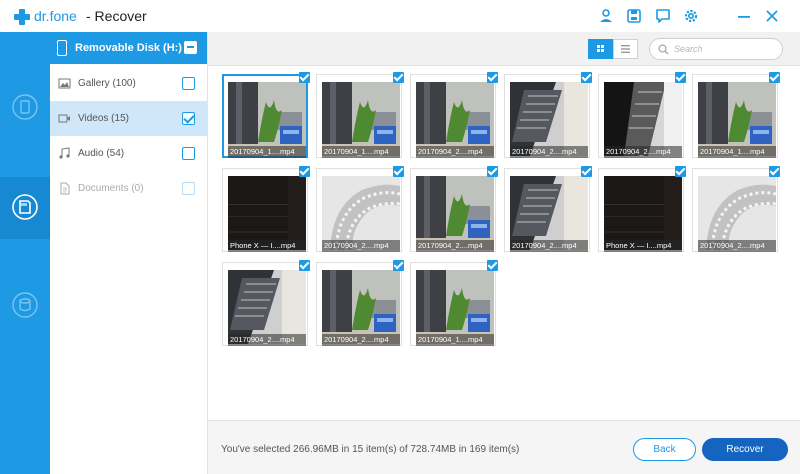 This screenshot has height=474, width=800. What do you see at coordinates (190, 47) in the screenshot?
I see `select-all-partial-checkbox` at bounding box center [190, 47].